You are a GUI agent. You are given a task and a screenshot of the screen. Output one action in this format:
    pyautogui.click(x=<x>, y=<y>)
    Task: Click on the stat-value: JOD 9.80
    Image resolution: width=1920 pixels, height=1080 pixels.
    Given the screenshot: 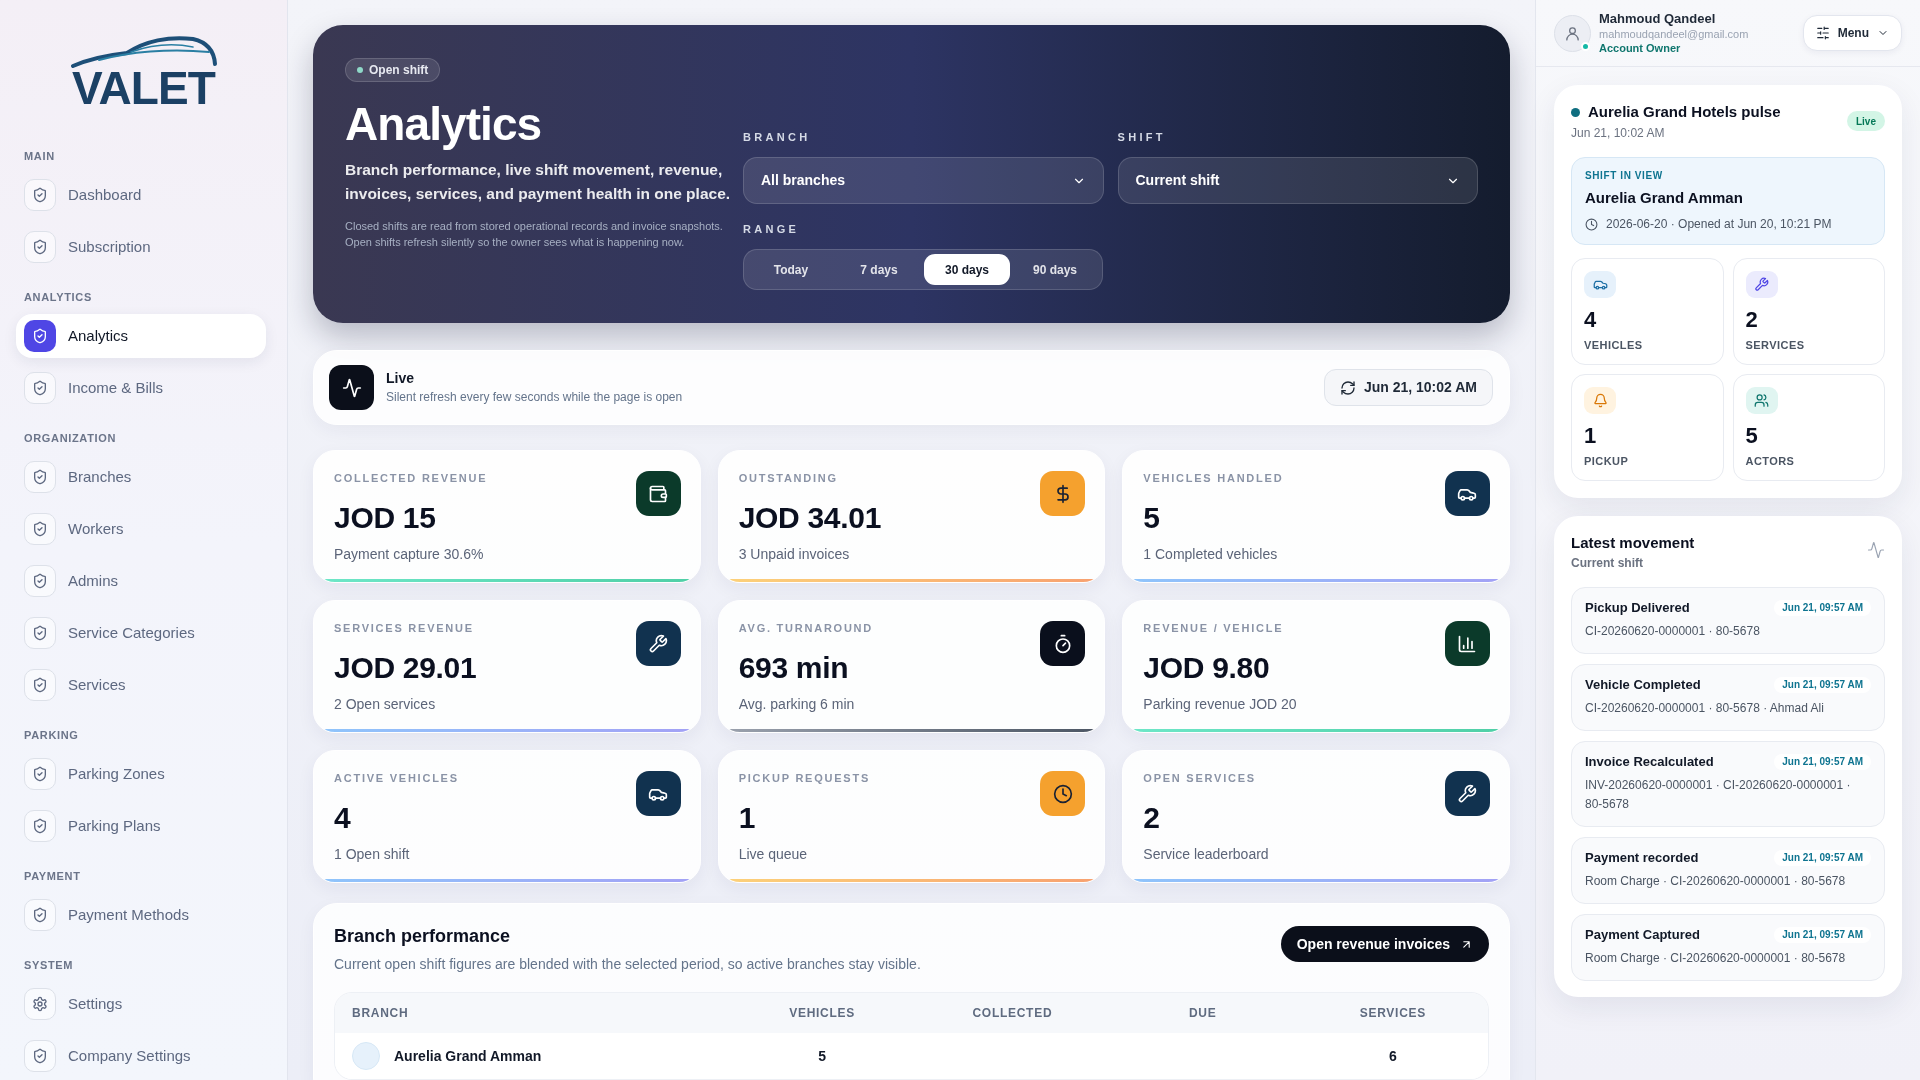 What is the action you would take?
    pyautogui.click(x=1207, y=668)
    